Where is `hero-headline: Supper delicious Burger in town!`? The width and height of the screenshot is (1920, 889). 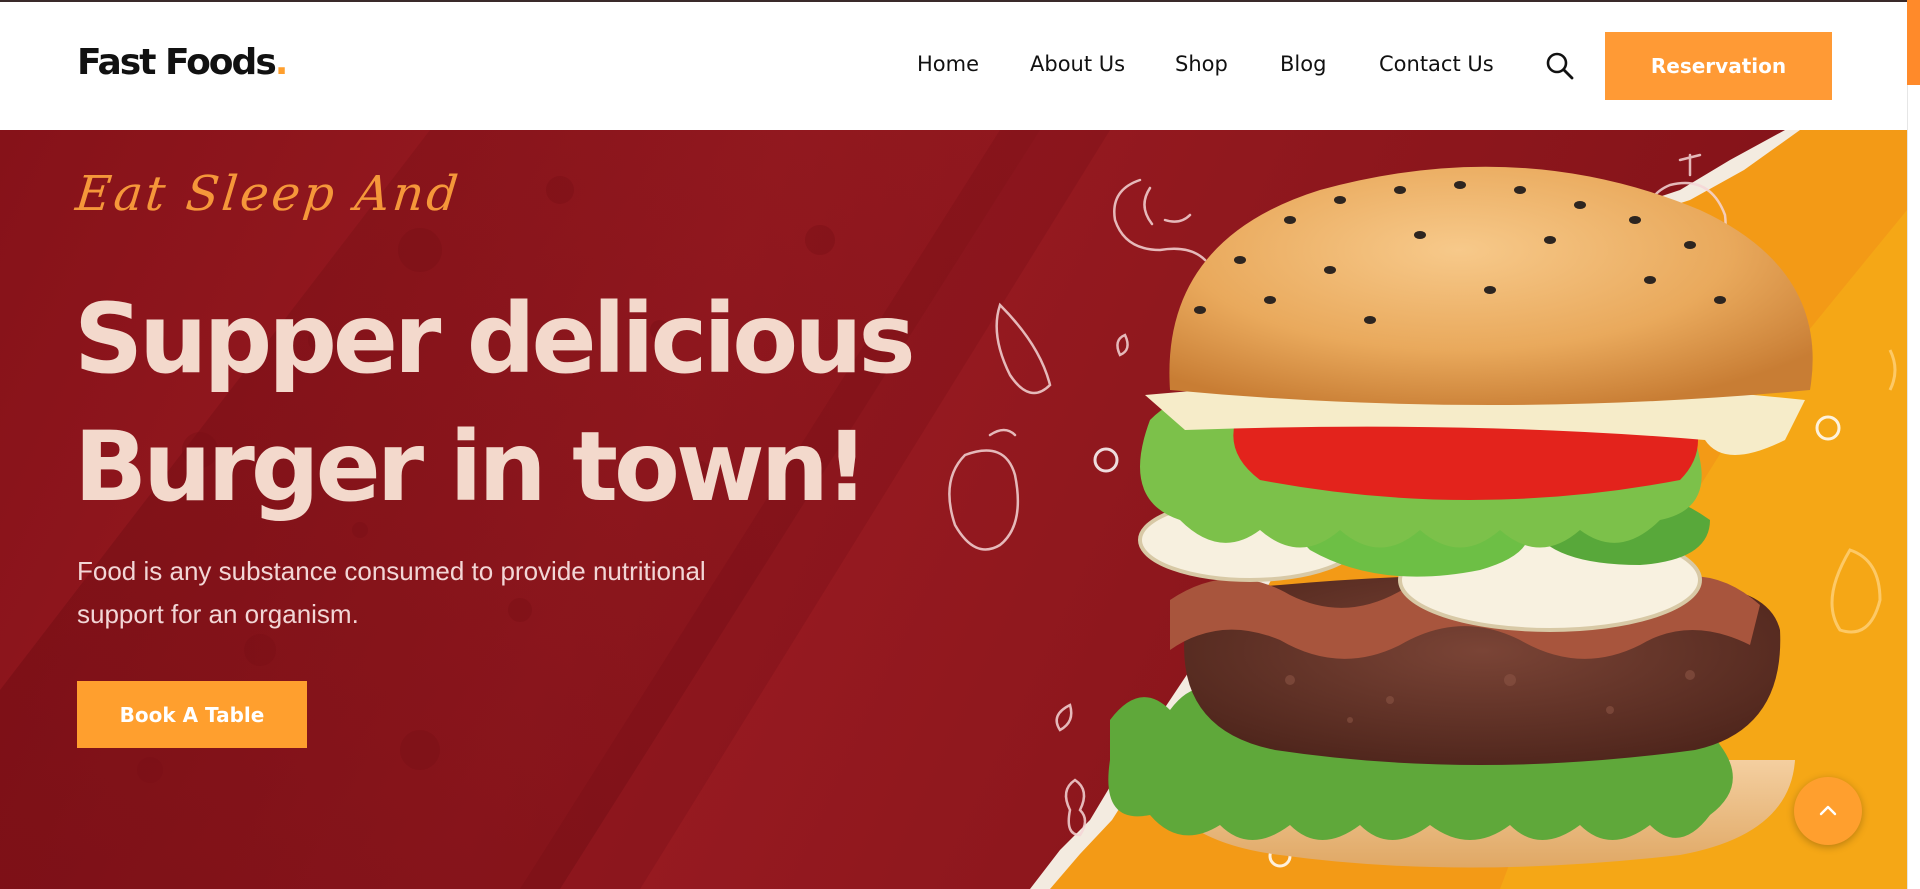 hero-headline: Supper delicious Burger in town! is located at coordinates (495, 403).